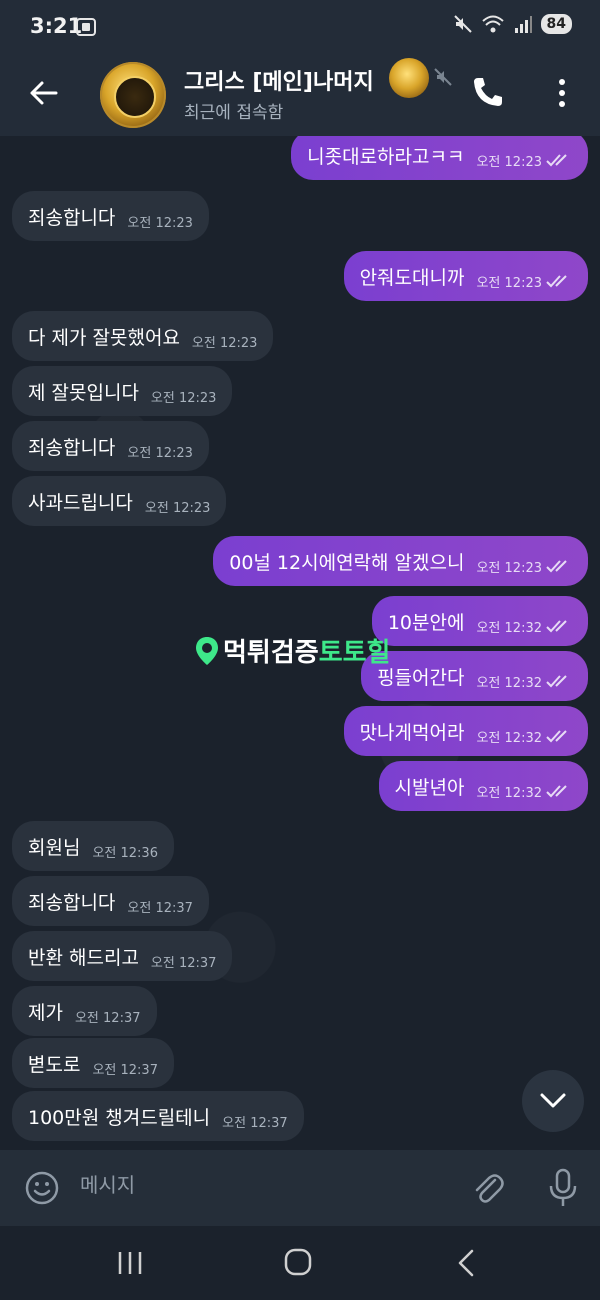  I want to click on chat-title: 그리스 [메인]나머지, so click(279, 80).